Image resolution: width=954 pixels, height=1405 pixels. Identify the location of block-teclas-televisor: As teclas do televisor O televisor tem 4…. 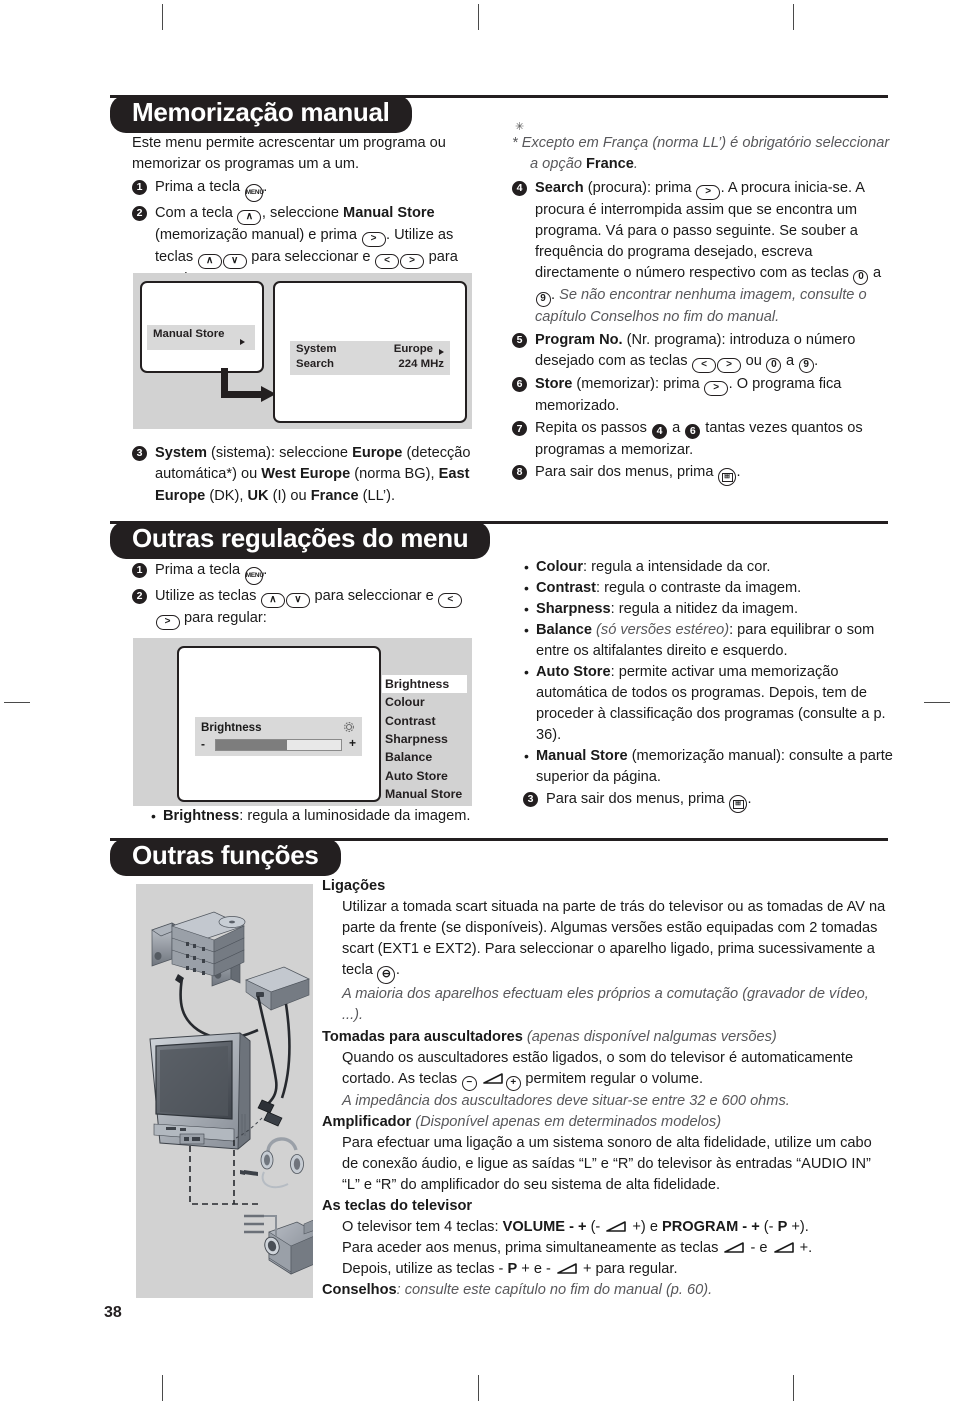
(605, 1238).